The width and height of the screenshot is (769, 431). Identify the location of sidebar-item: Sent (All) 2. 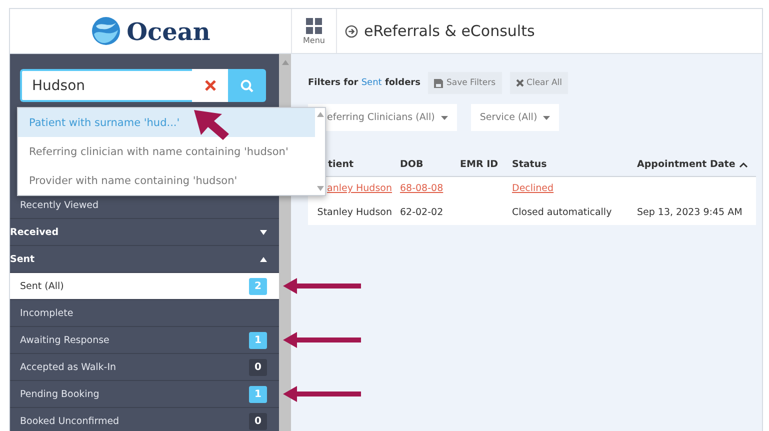
(144, 286).